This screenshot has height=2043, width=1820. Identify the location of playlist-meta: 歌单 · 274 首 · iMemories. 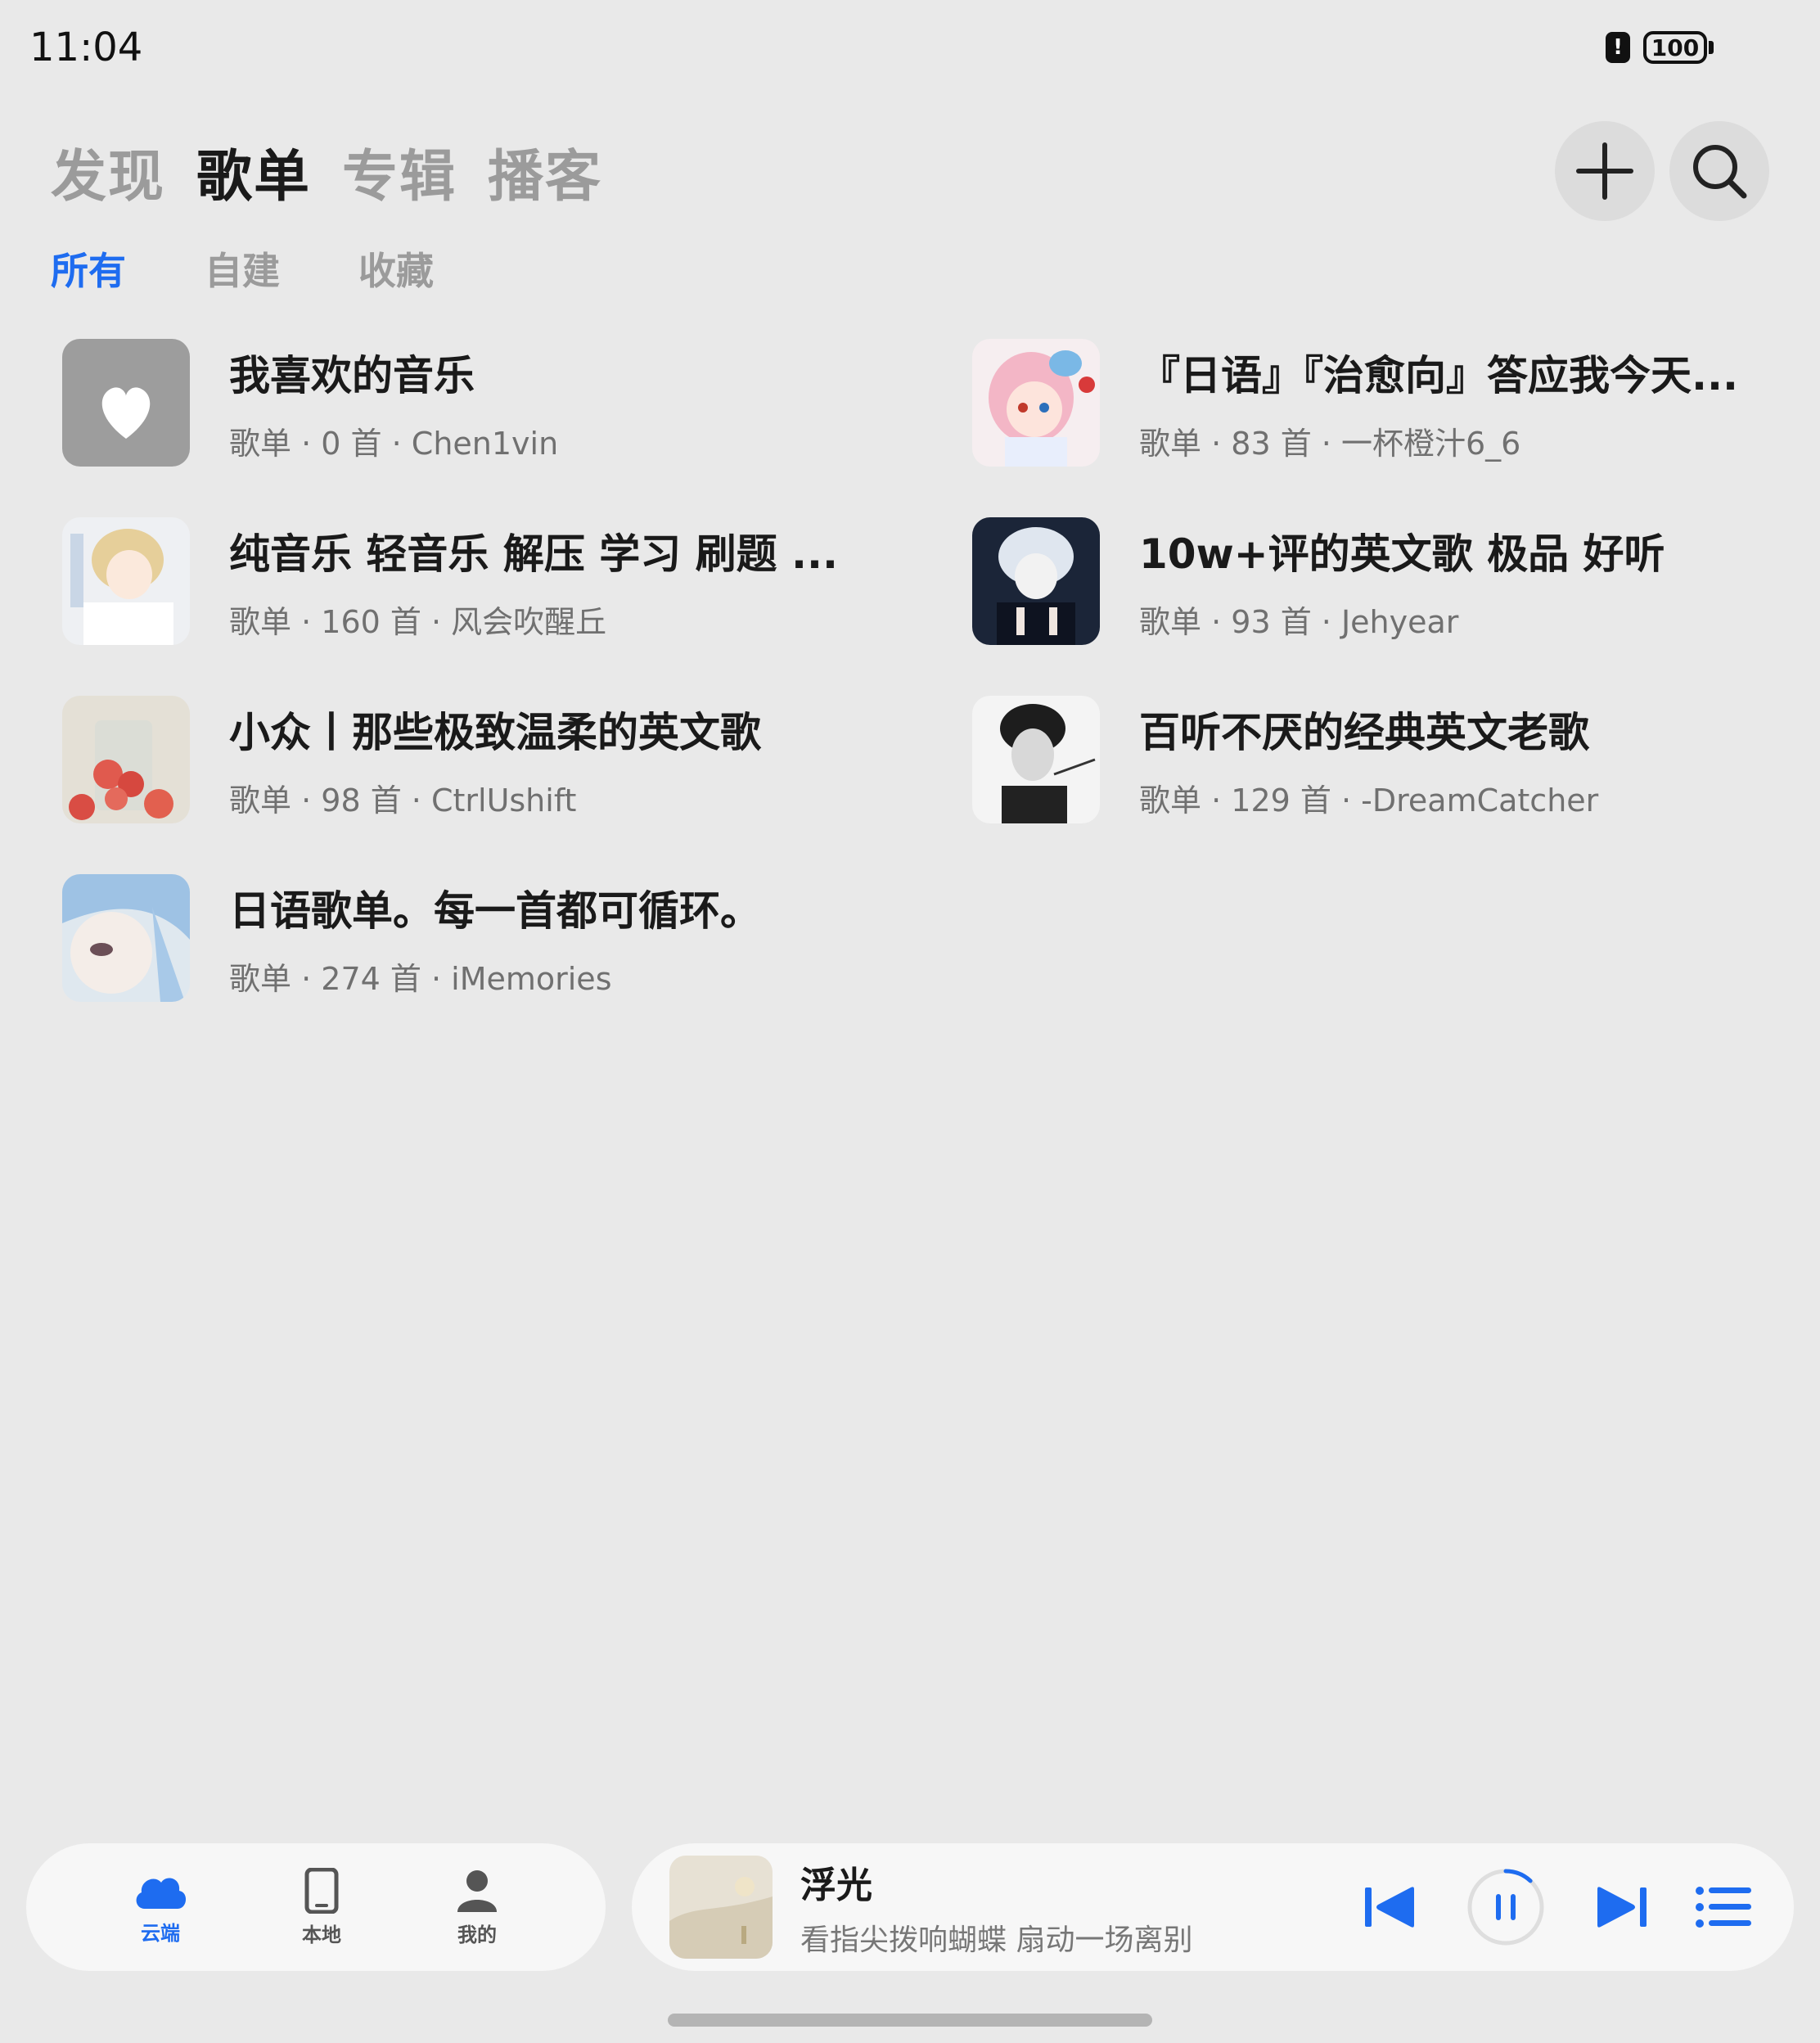
(421, 978).